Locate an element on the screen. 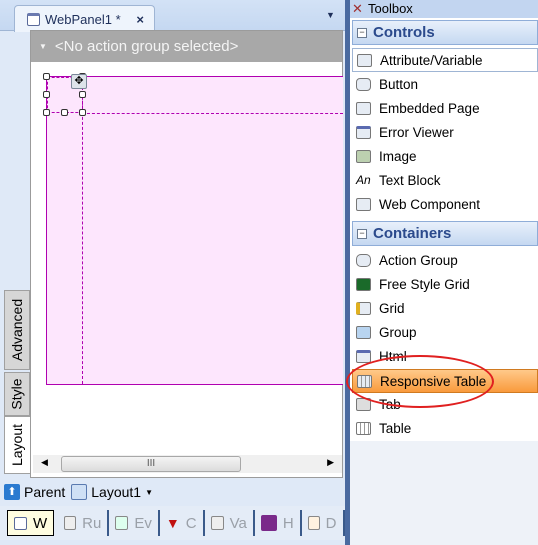 This screenshot has height=545, width=538. toolbox-item-embedded-page: Embedded Page is located at coordinates (445, 108).